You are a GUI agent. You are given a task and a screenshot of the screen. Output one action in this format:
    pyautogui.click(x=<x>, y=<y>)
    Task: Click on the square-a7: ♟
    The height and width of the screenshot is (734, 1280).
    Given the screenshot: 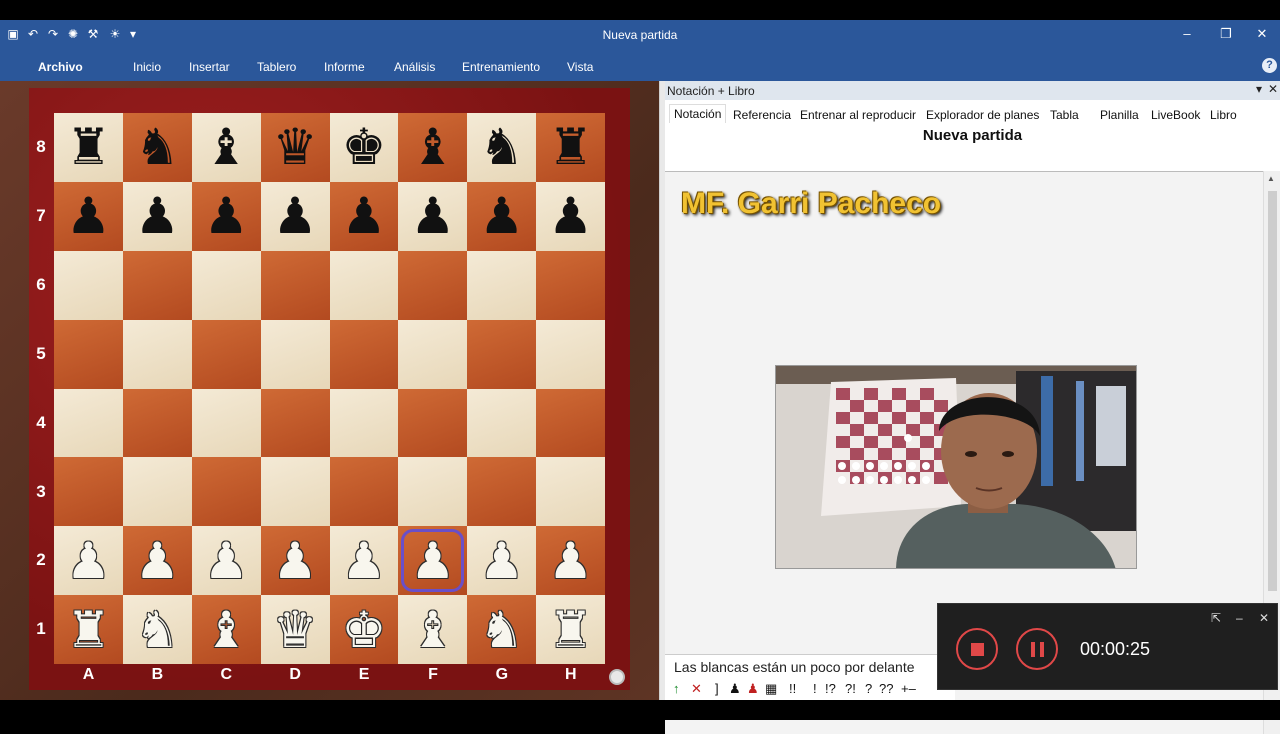 What is the action you would take?
    pyautogui.click(x=88, y=216)
    